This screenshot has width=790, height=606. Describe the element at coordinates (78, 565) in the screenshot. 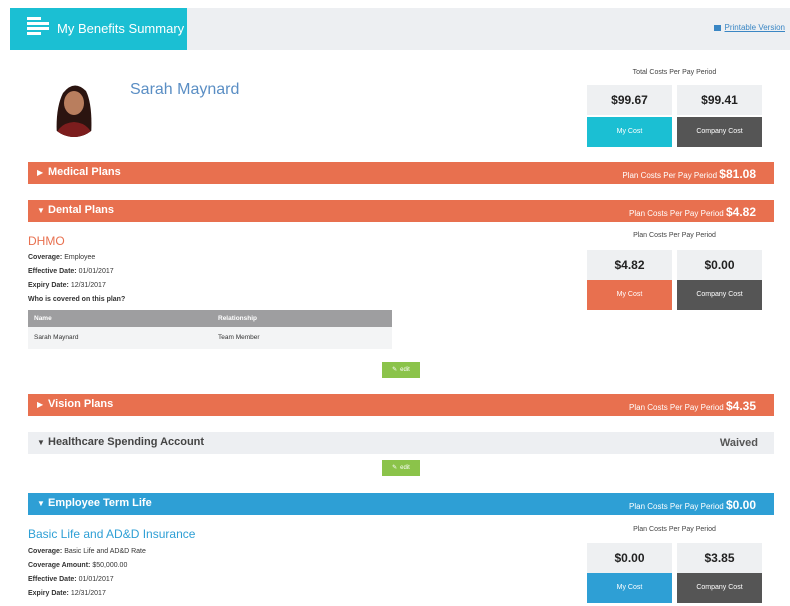

I see `life-coverage-amount: Coverage Amount: $50,000.00` at that location.